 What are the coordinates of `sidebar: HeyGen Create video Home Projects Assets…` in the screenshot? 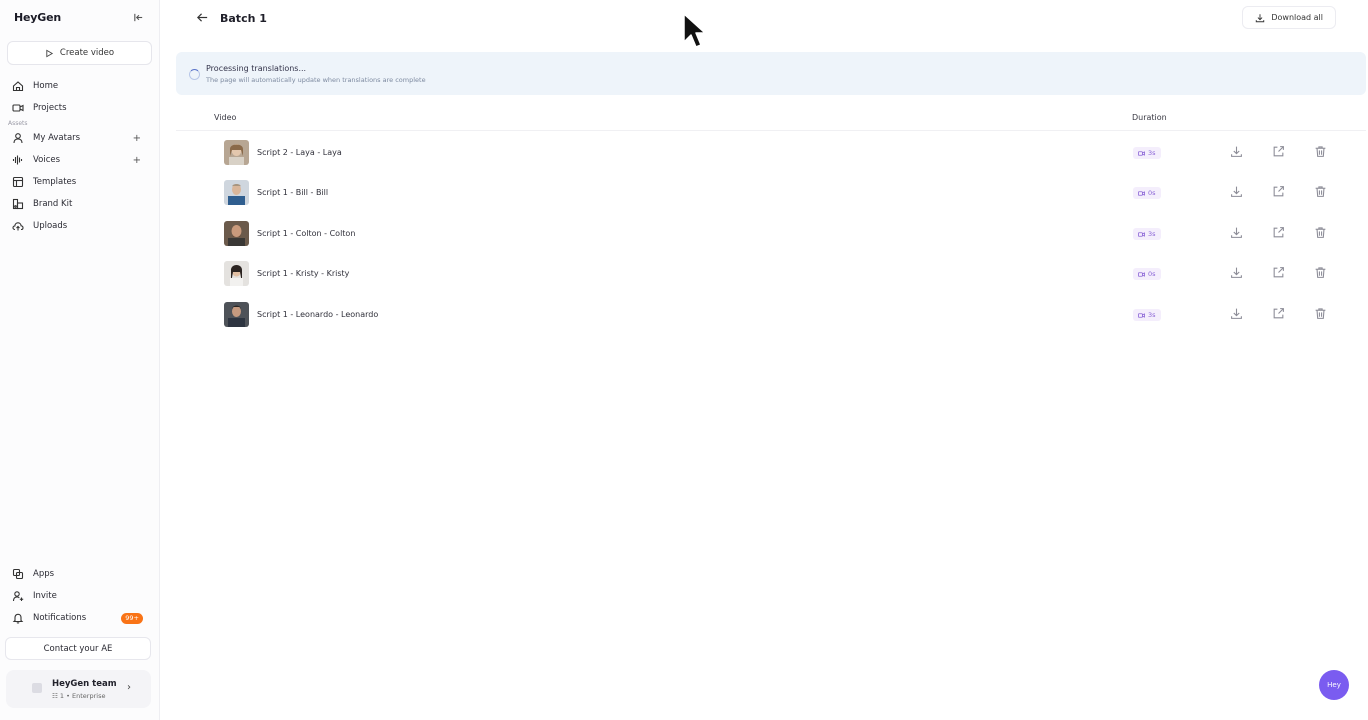 It's located at (80, 360).